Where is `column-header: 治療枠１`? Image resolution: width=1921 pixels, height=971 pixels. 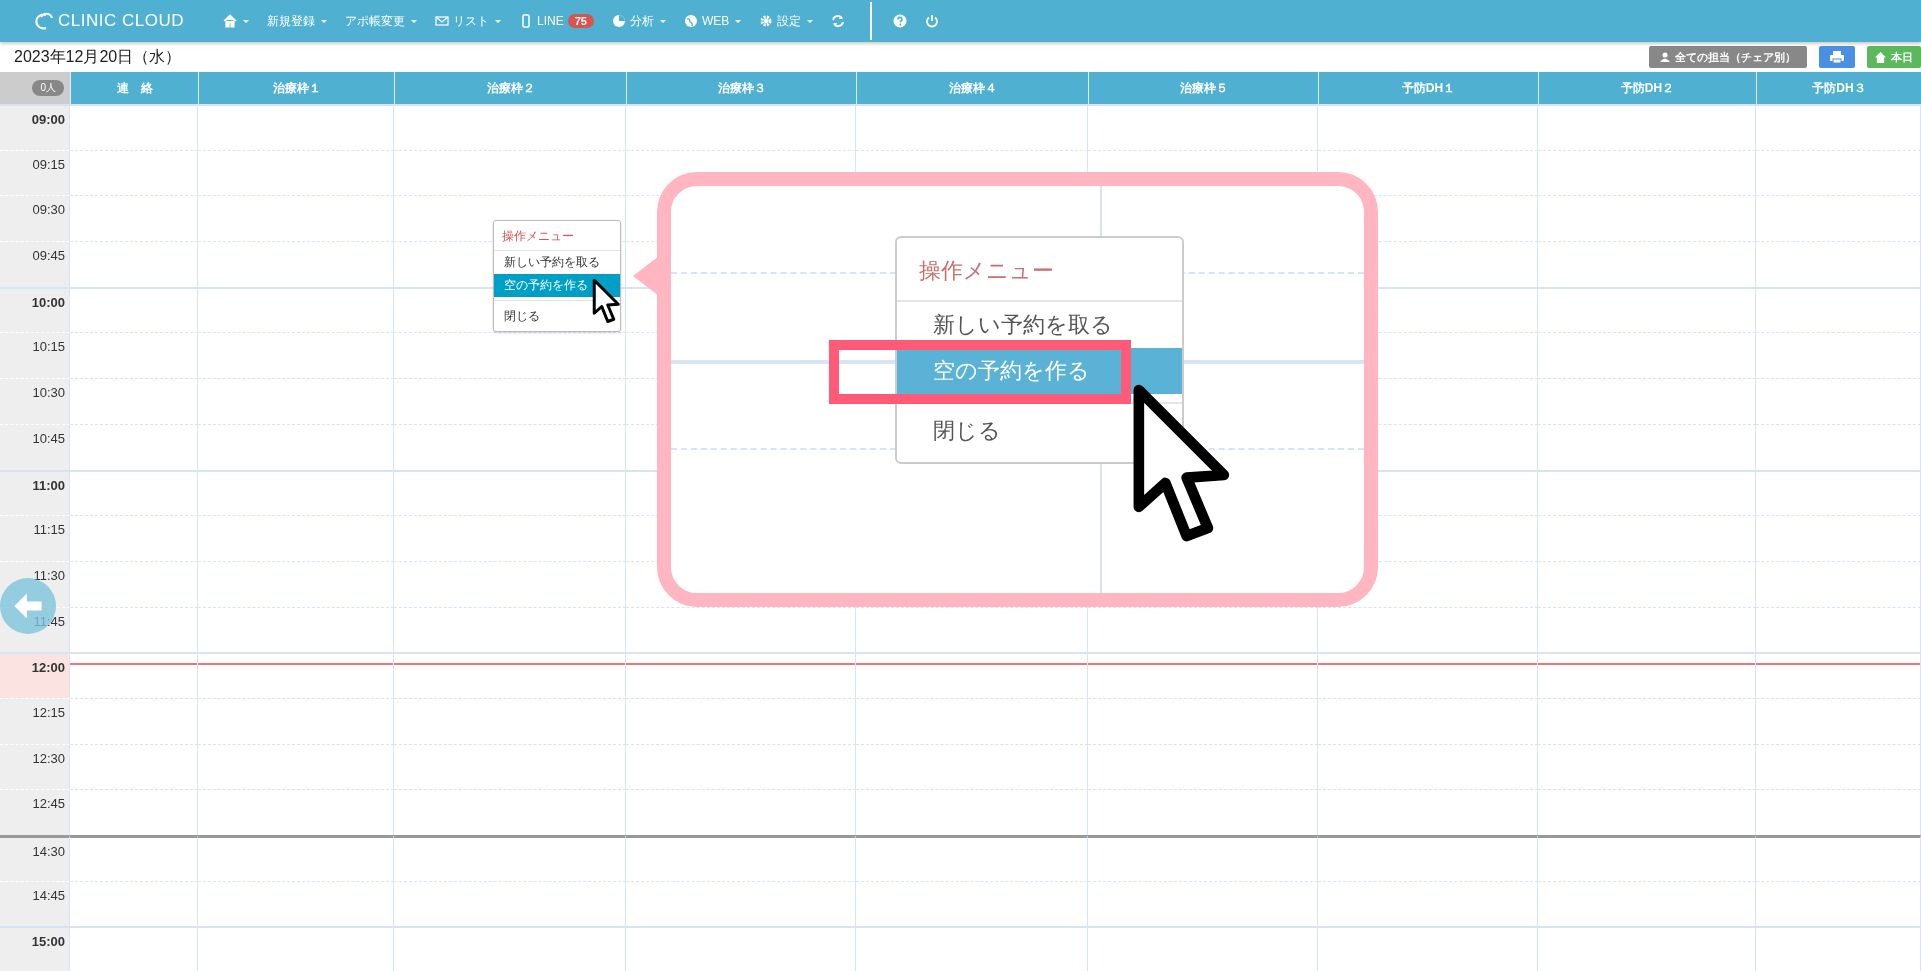 column-header: 治療枠１ is located at coordinates (296, 88).